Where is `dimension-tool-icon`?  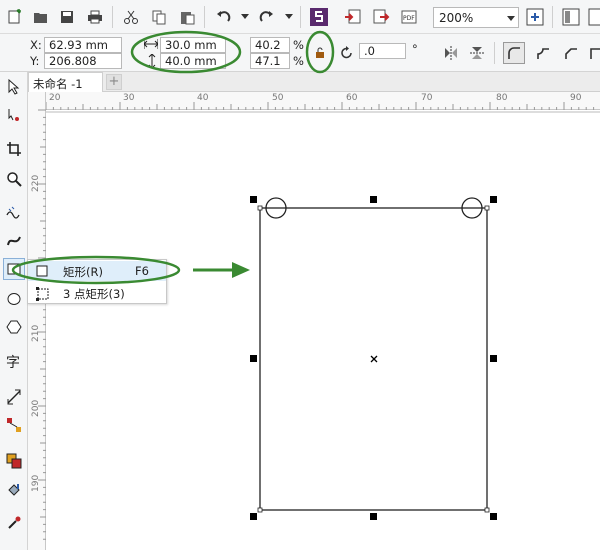 dimension-tool-icon is located at coordinates (14, 397).